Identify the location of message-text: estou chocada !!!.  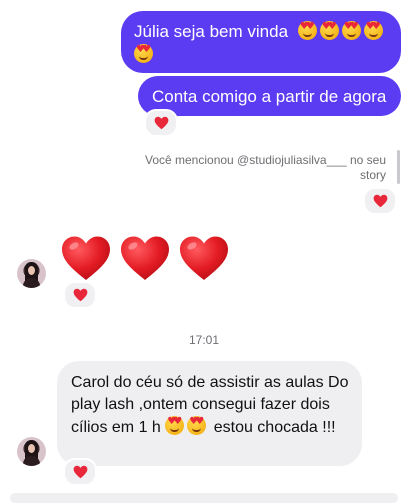
(274, 427).